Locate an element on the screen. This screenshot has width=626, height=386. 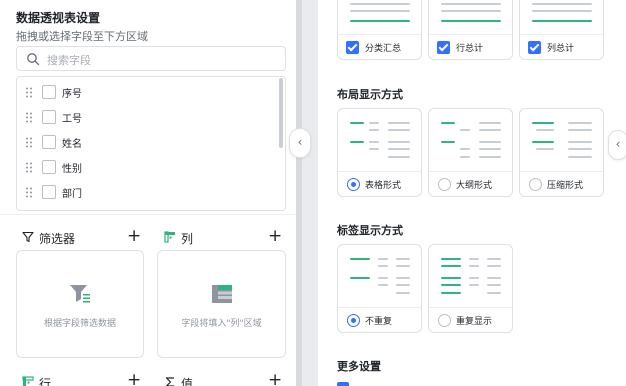
no-repeat-preview is located at coordinates (379, 276).